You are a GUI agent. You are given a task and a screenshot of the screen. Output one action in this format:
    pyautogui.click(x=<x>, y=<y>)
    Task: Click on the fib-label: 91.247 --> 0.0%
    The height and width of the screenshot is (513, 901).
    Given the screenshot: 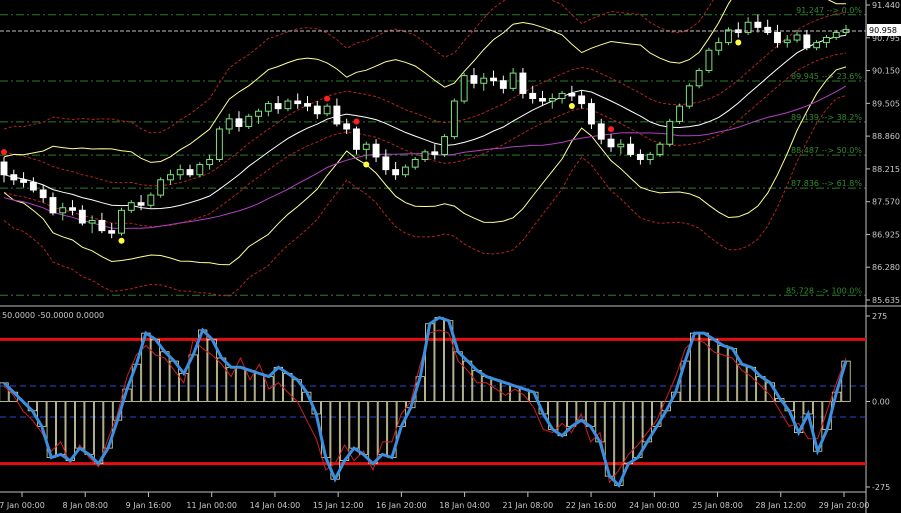 What is the action you would take?
    pyautogui.click(x=829, y=10)
    